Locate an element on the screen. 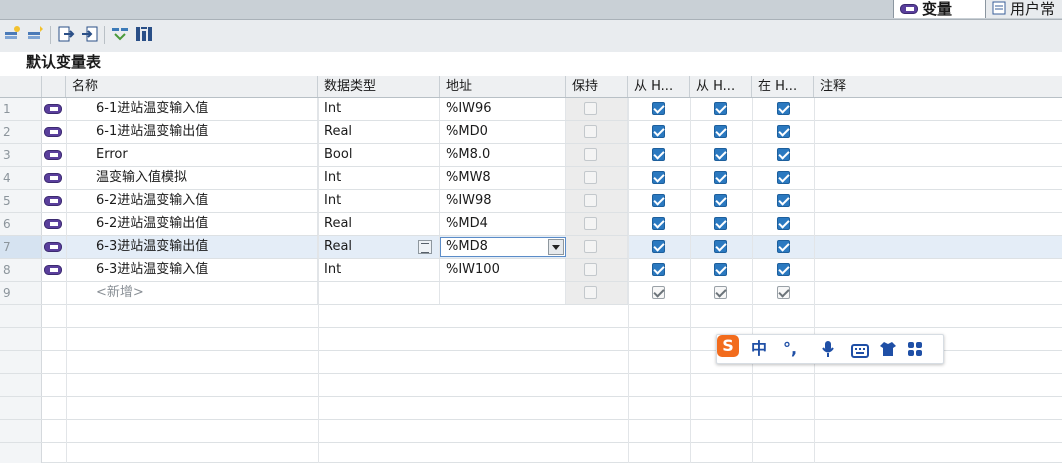 This screenshot has width=1062, height=463. address-edit-value: %MD8 is located at coordinates (467, 247).